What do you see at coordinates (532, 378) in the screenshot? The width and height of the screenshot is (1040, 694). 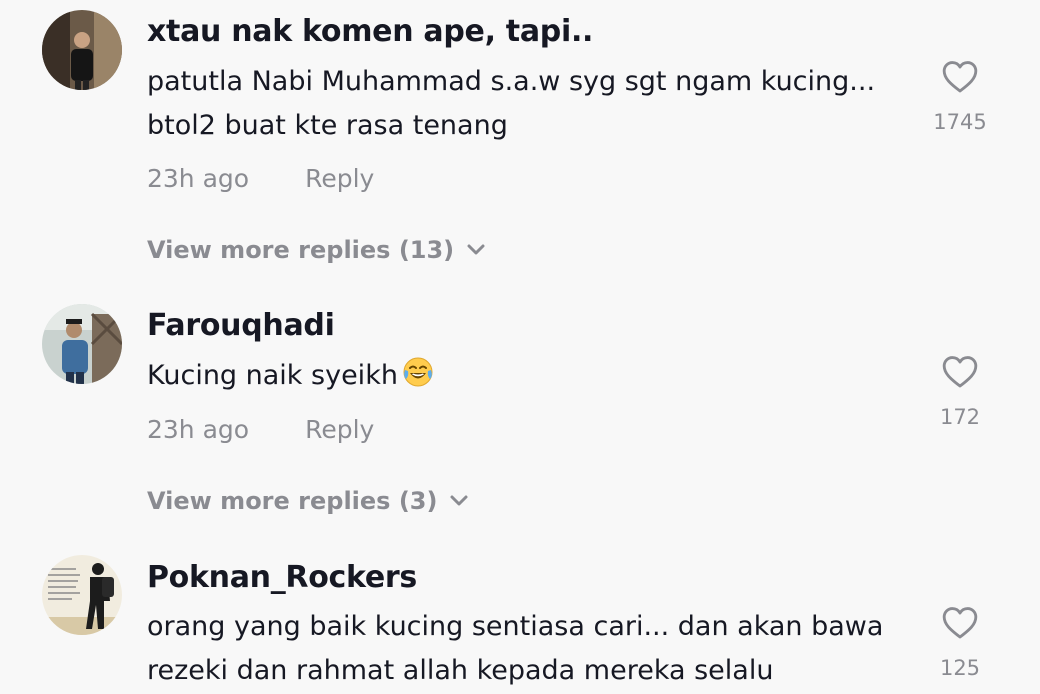 I see `comment-text: Kucing naik syeikh` at bounding box center [532, 378].